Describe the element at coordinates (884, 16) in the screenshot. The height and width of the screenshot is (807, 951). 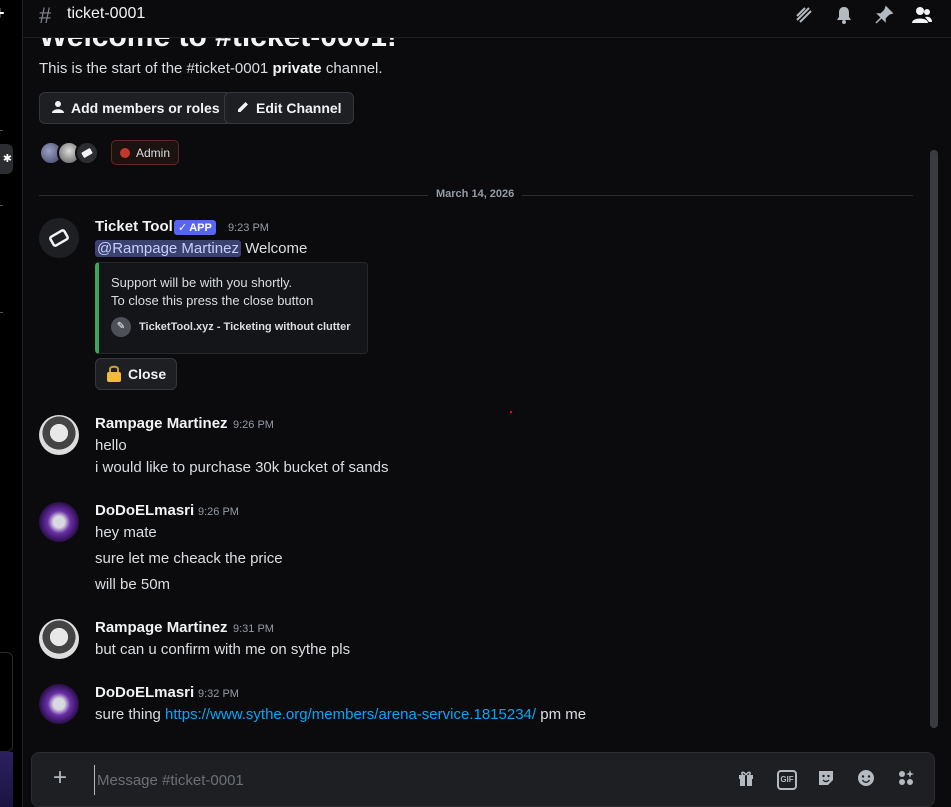
I see `pin-icon` at that location.